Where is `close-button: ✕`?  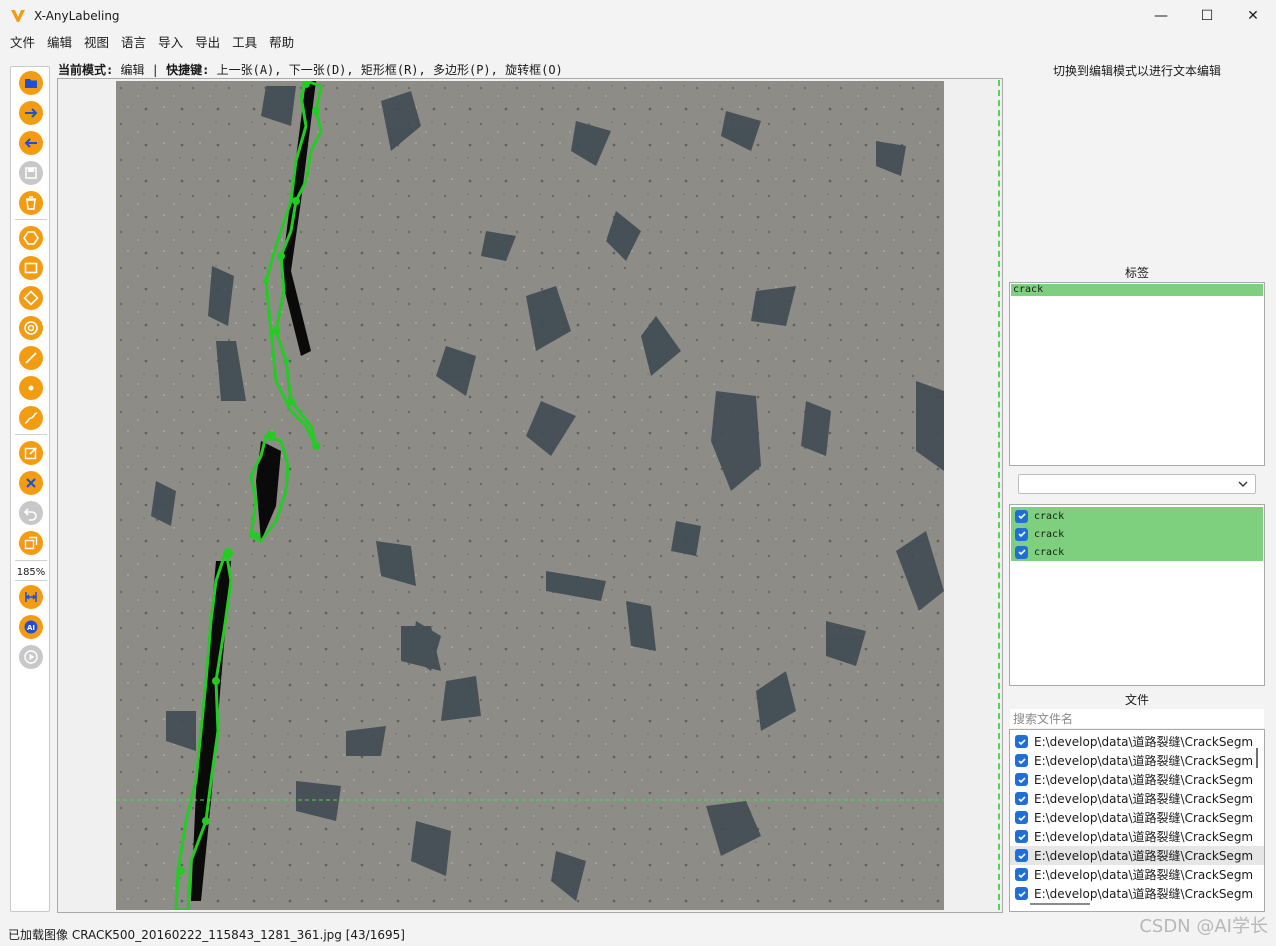
close-button: ✕ is located at coordinates (1253, 16).